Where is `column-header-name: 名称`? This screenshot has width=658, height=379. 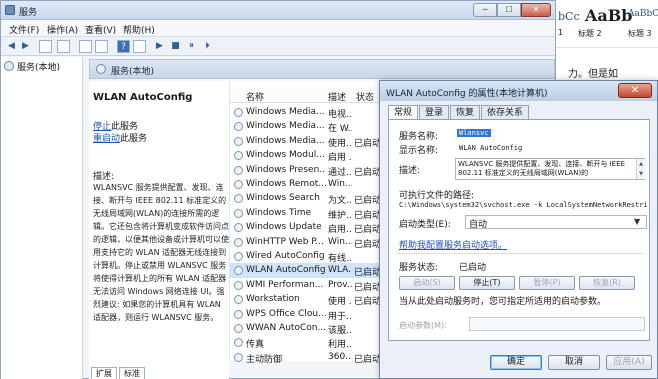 column-header-name: 名称 is located at coordinates (255, 96).